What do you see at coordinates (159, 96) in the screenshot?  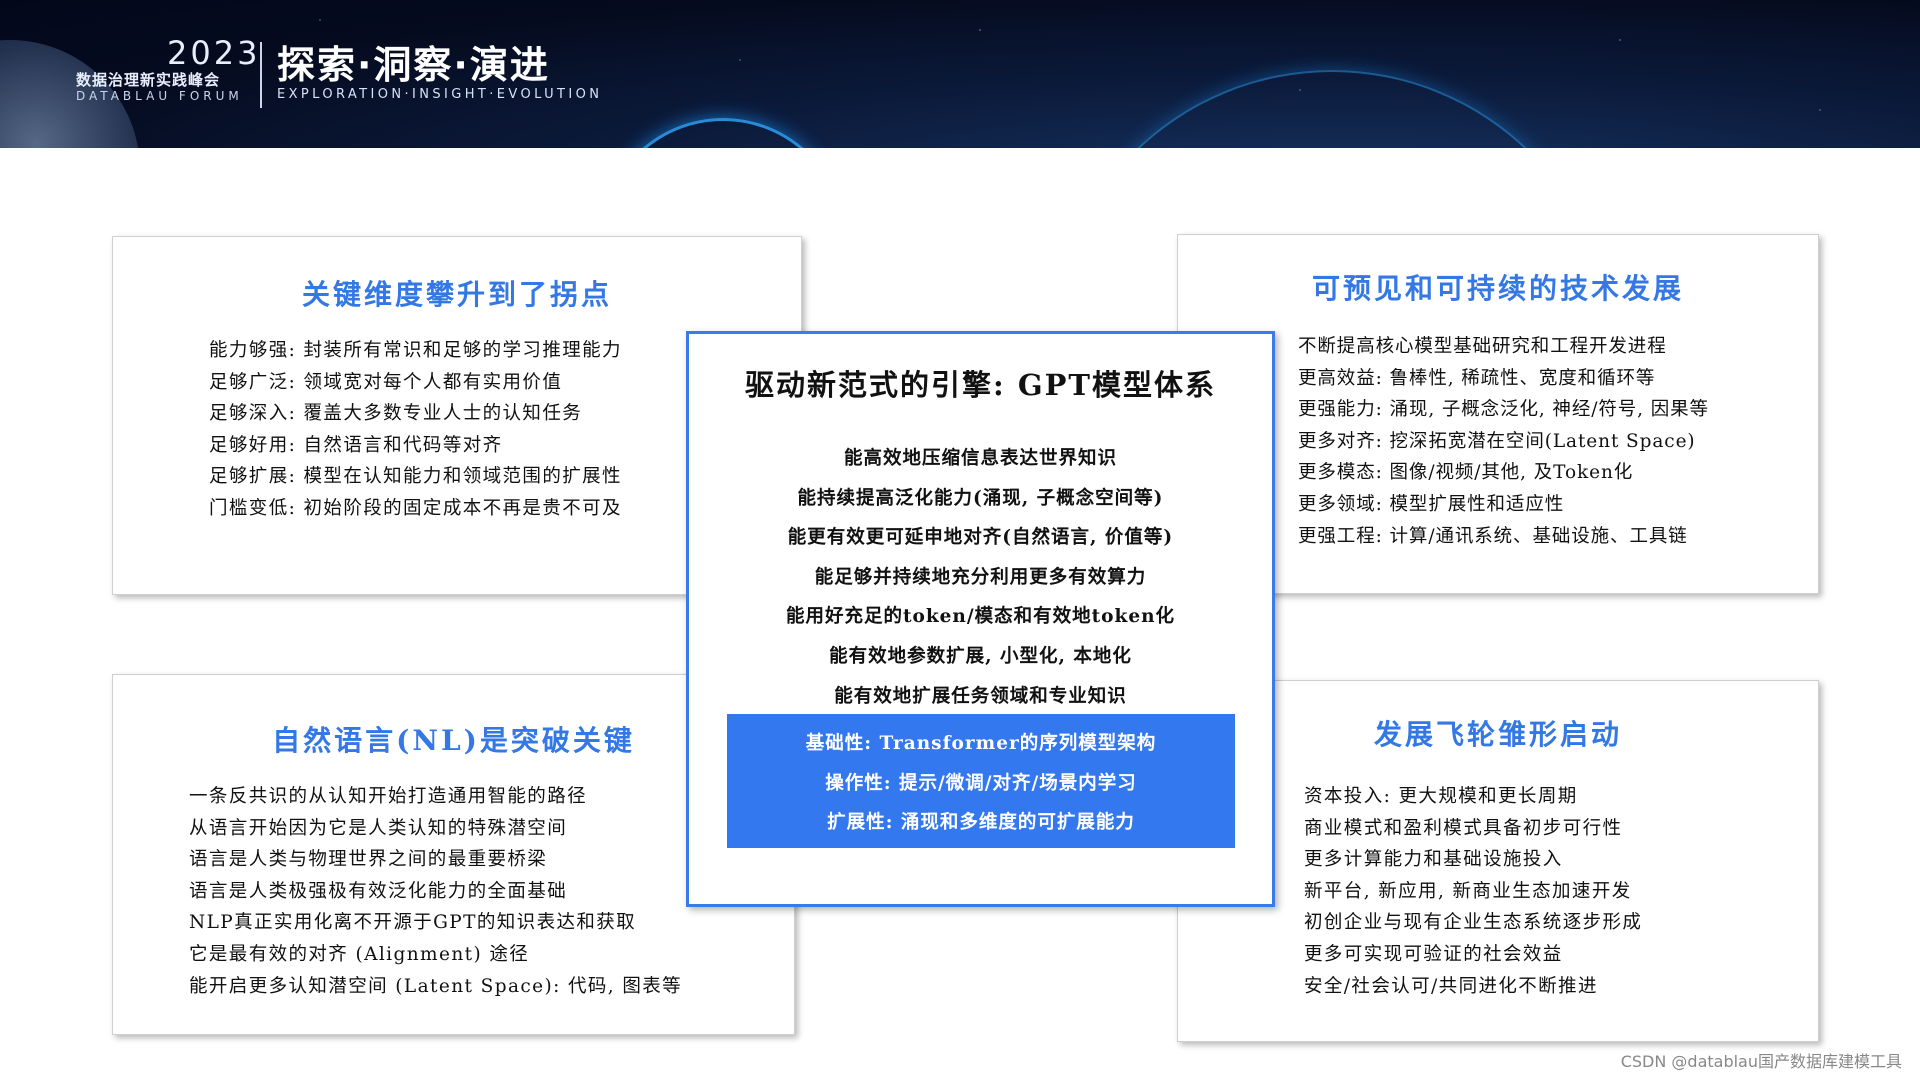 I see `forum-name-en: DATABLAU FORUM` at bounding box center [159, 96].